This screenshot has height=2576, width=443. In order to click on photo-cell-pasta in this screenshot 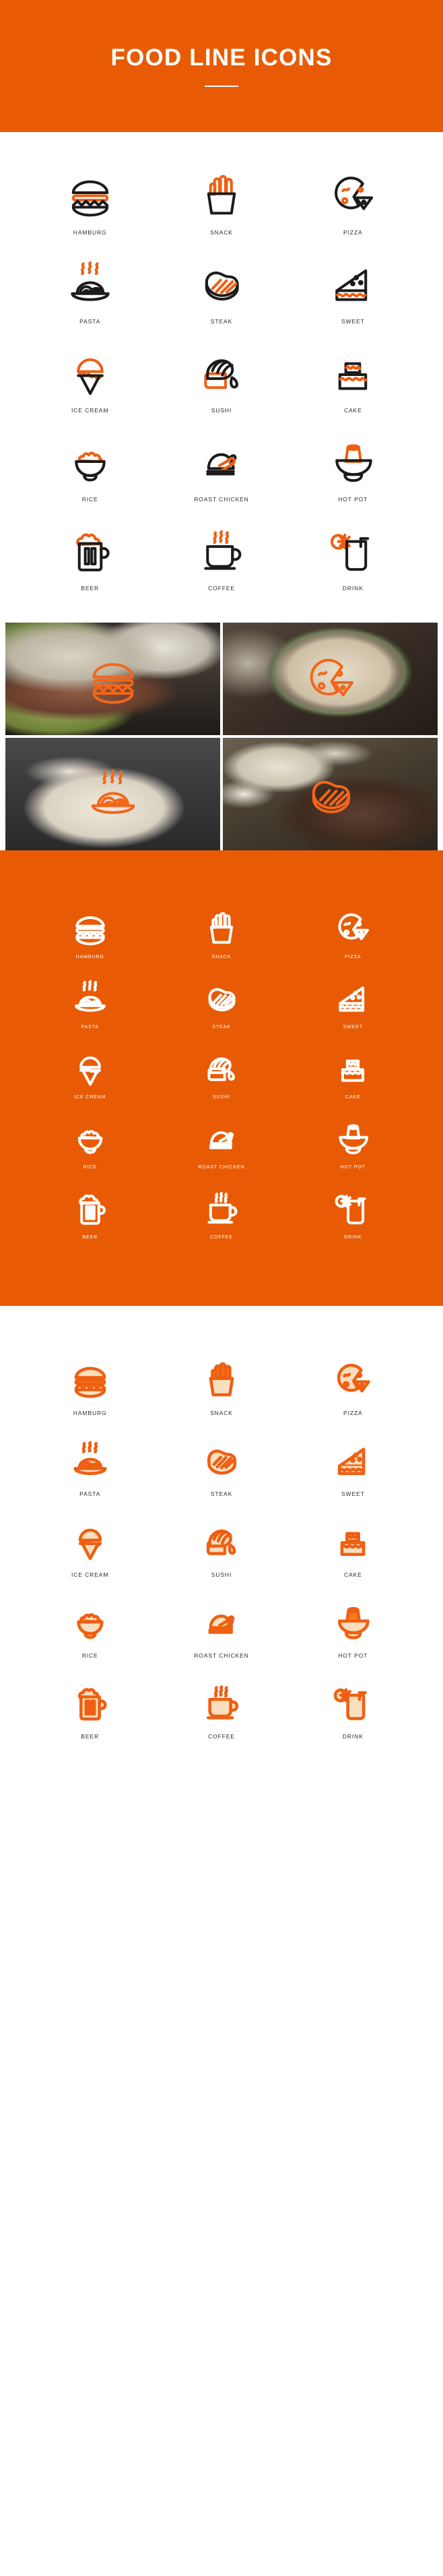, I will do `click(113, 794)`.